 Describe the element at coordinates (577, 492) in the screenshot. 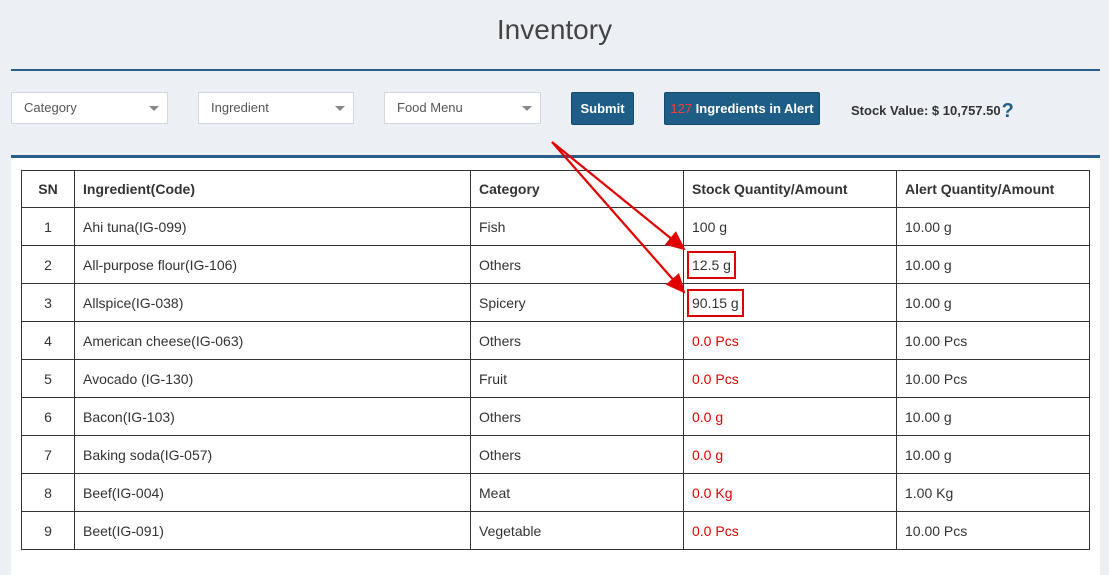

I see `category-cell: Meat` at that location.